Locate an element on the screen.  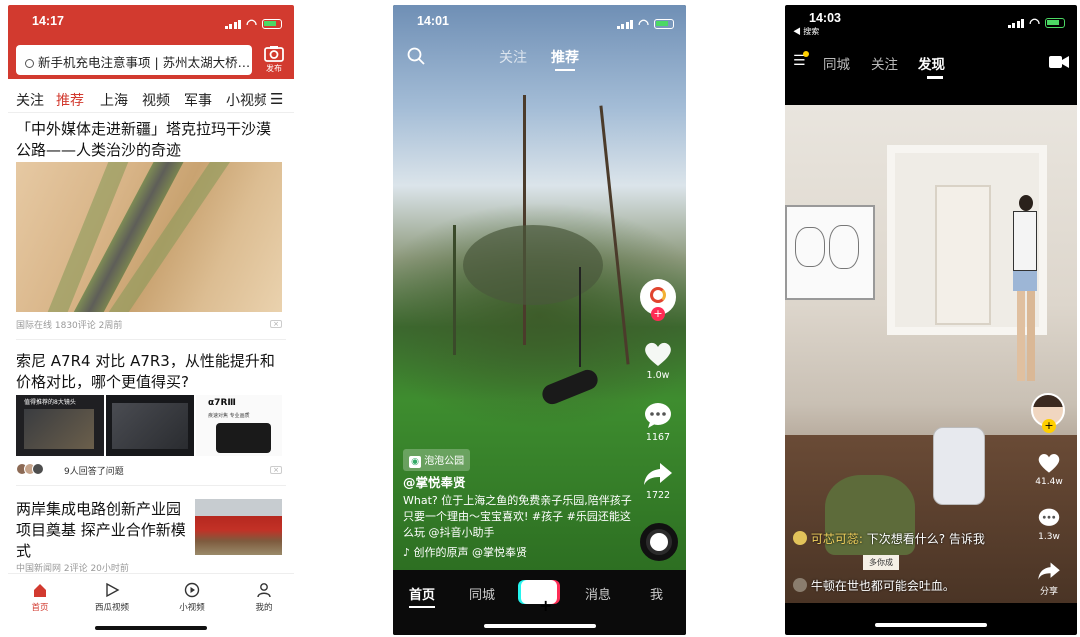
tab-nearby: 同城 is located at coordinates (836, 63).